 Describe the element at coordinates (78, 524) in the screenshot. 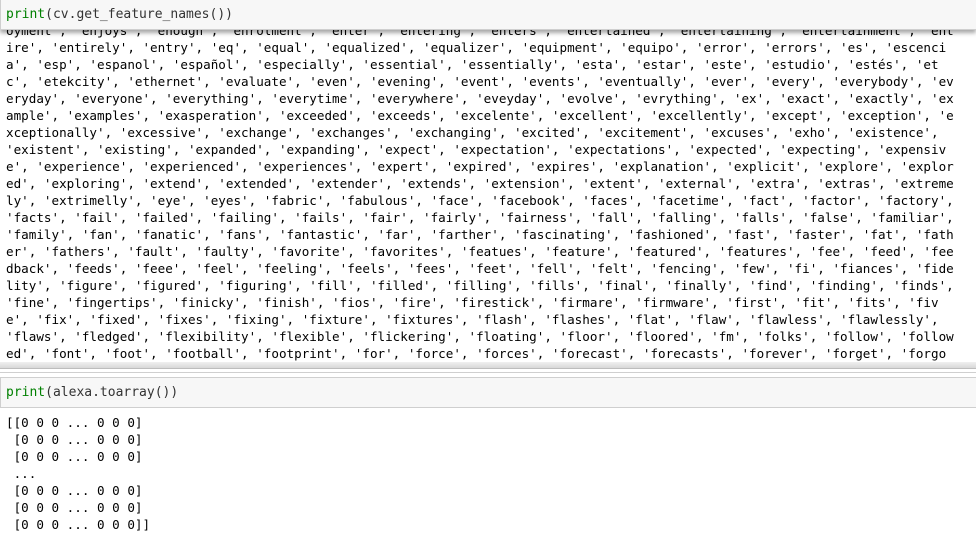

I see `output-line: [0 0 0 ... 0 0 0]]` at that location.